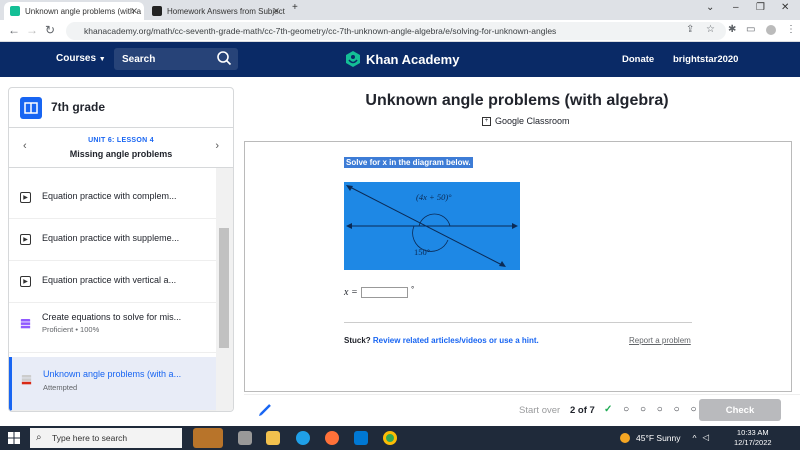  I want to click on answer-row: x = °, so click(379, 291).